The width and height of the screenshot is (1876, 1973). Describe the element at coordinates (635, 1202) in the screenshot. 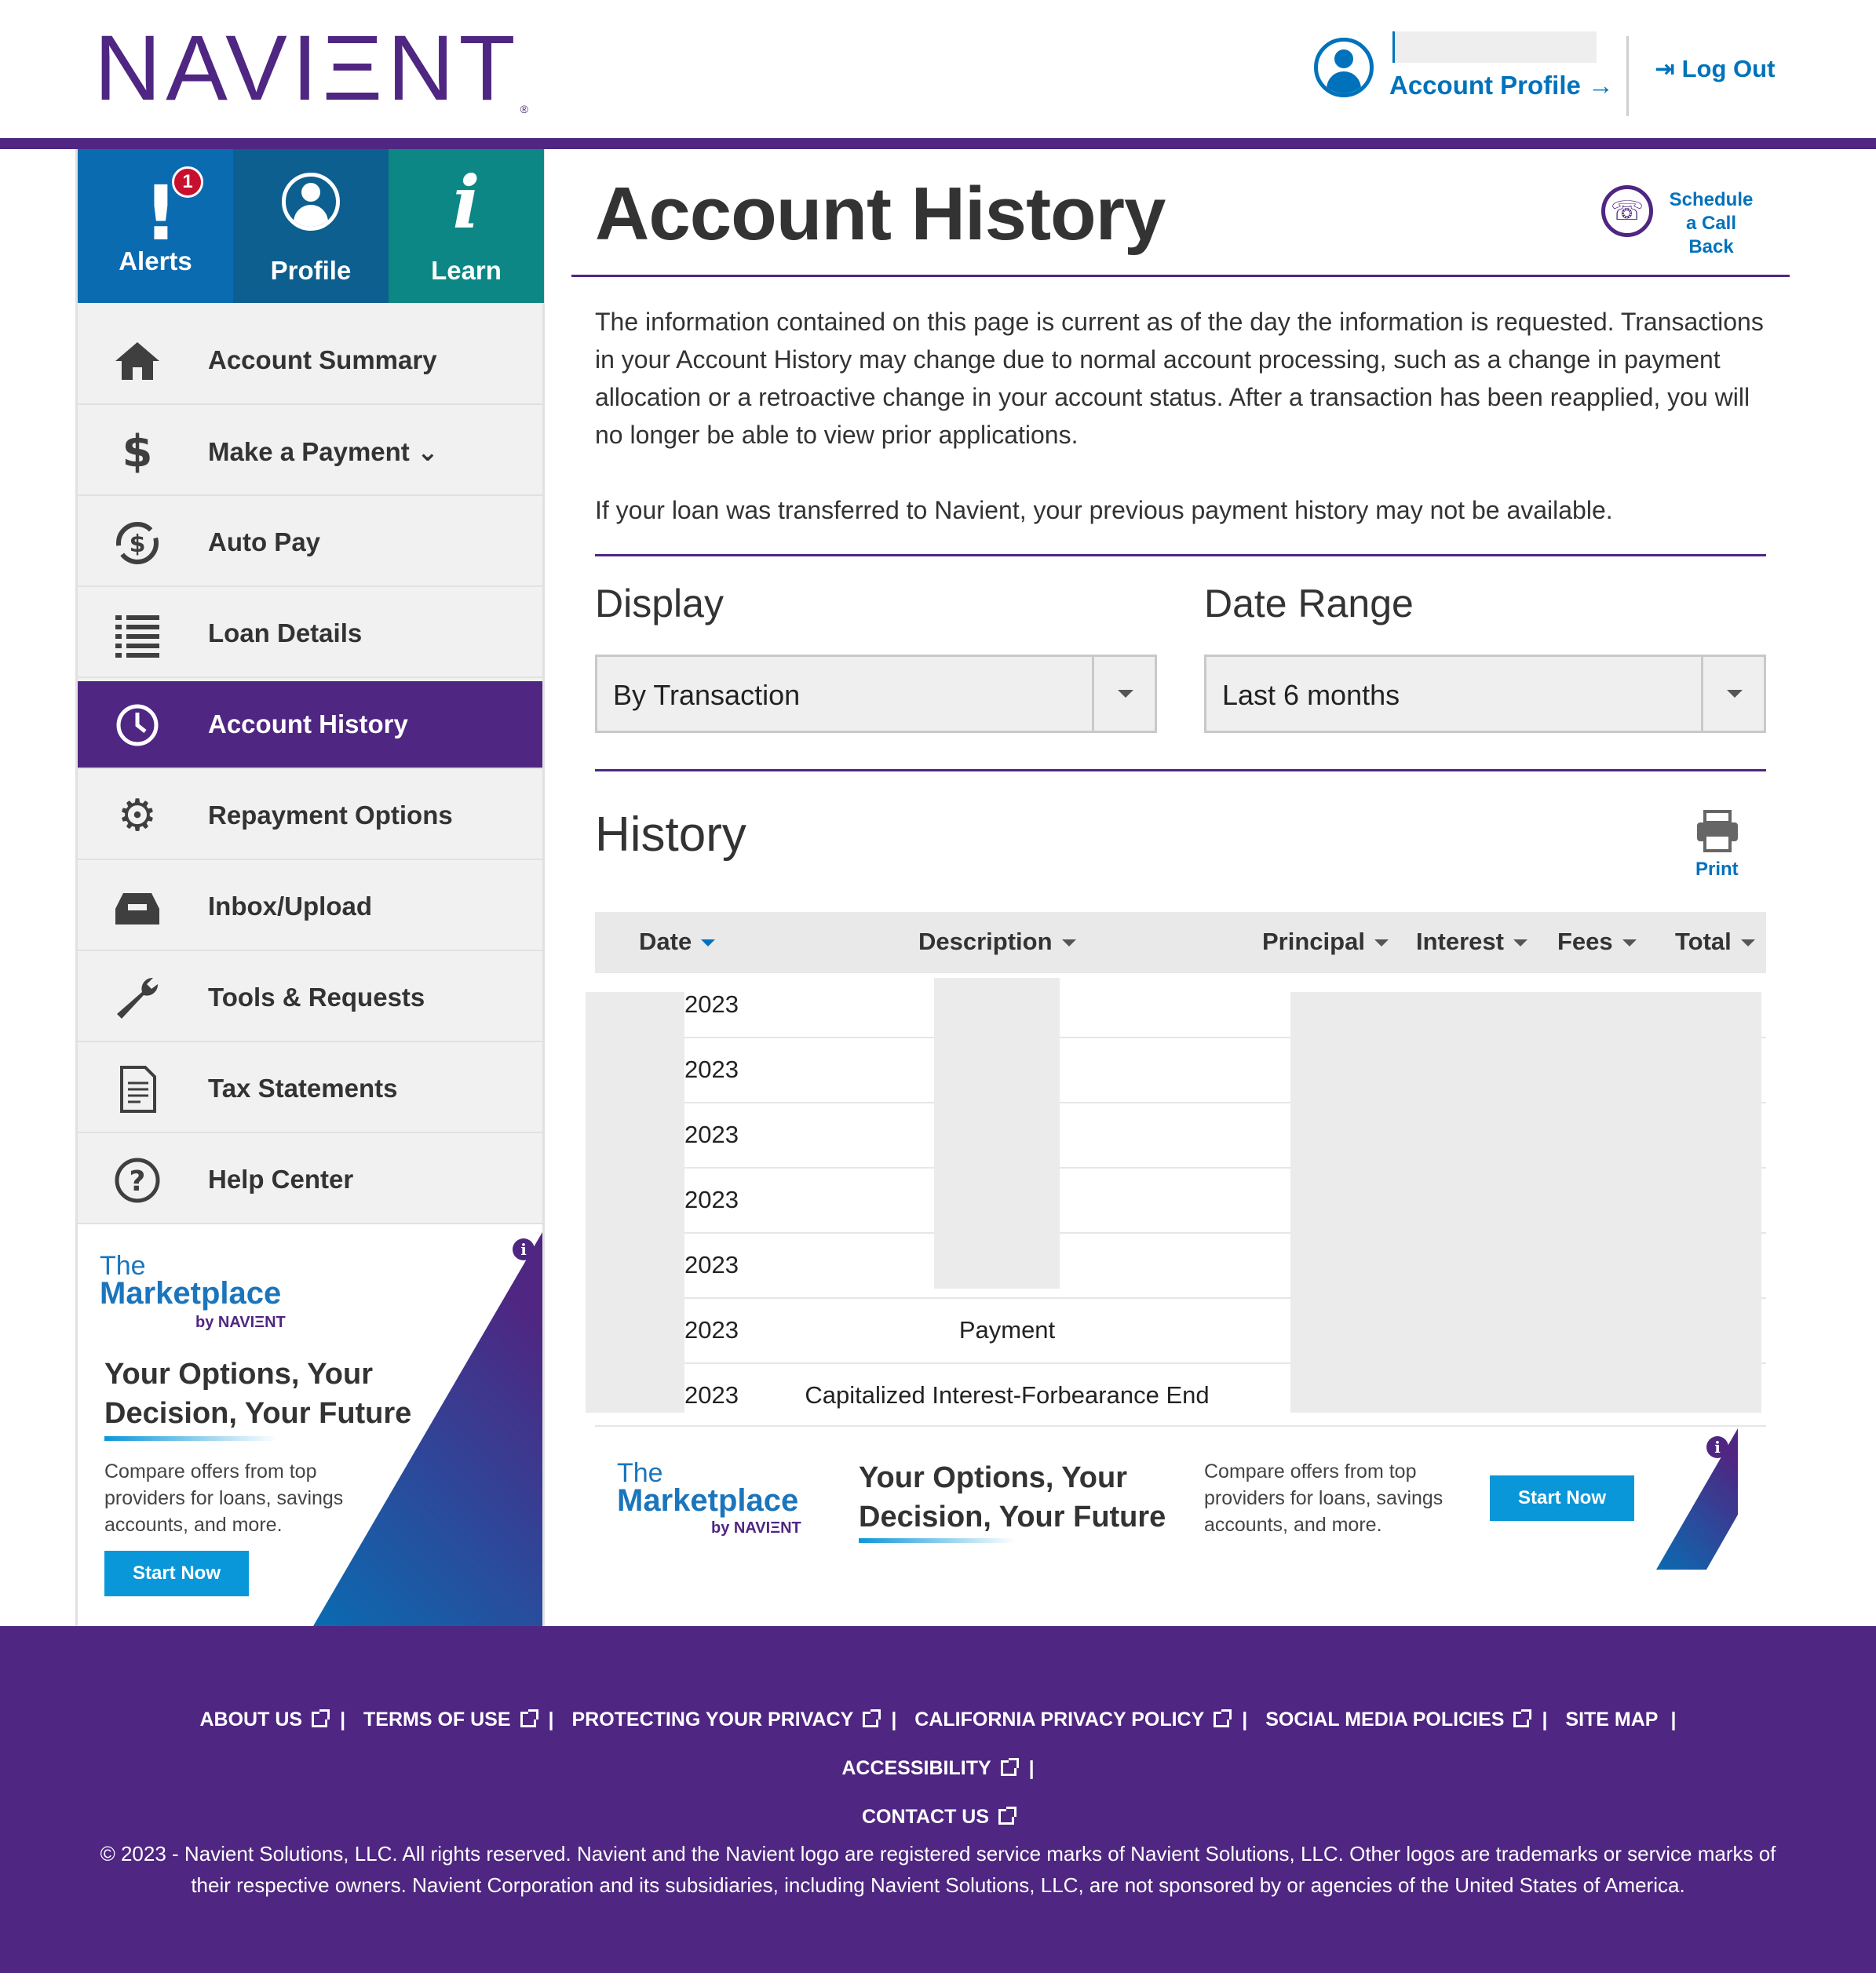

I see `redacted-date-block` at that location.